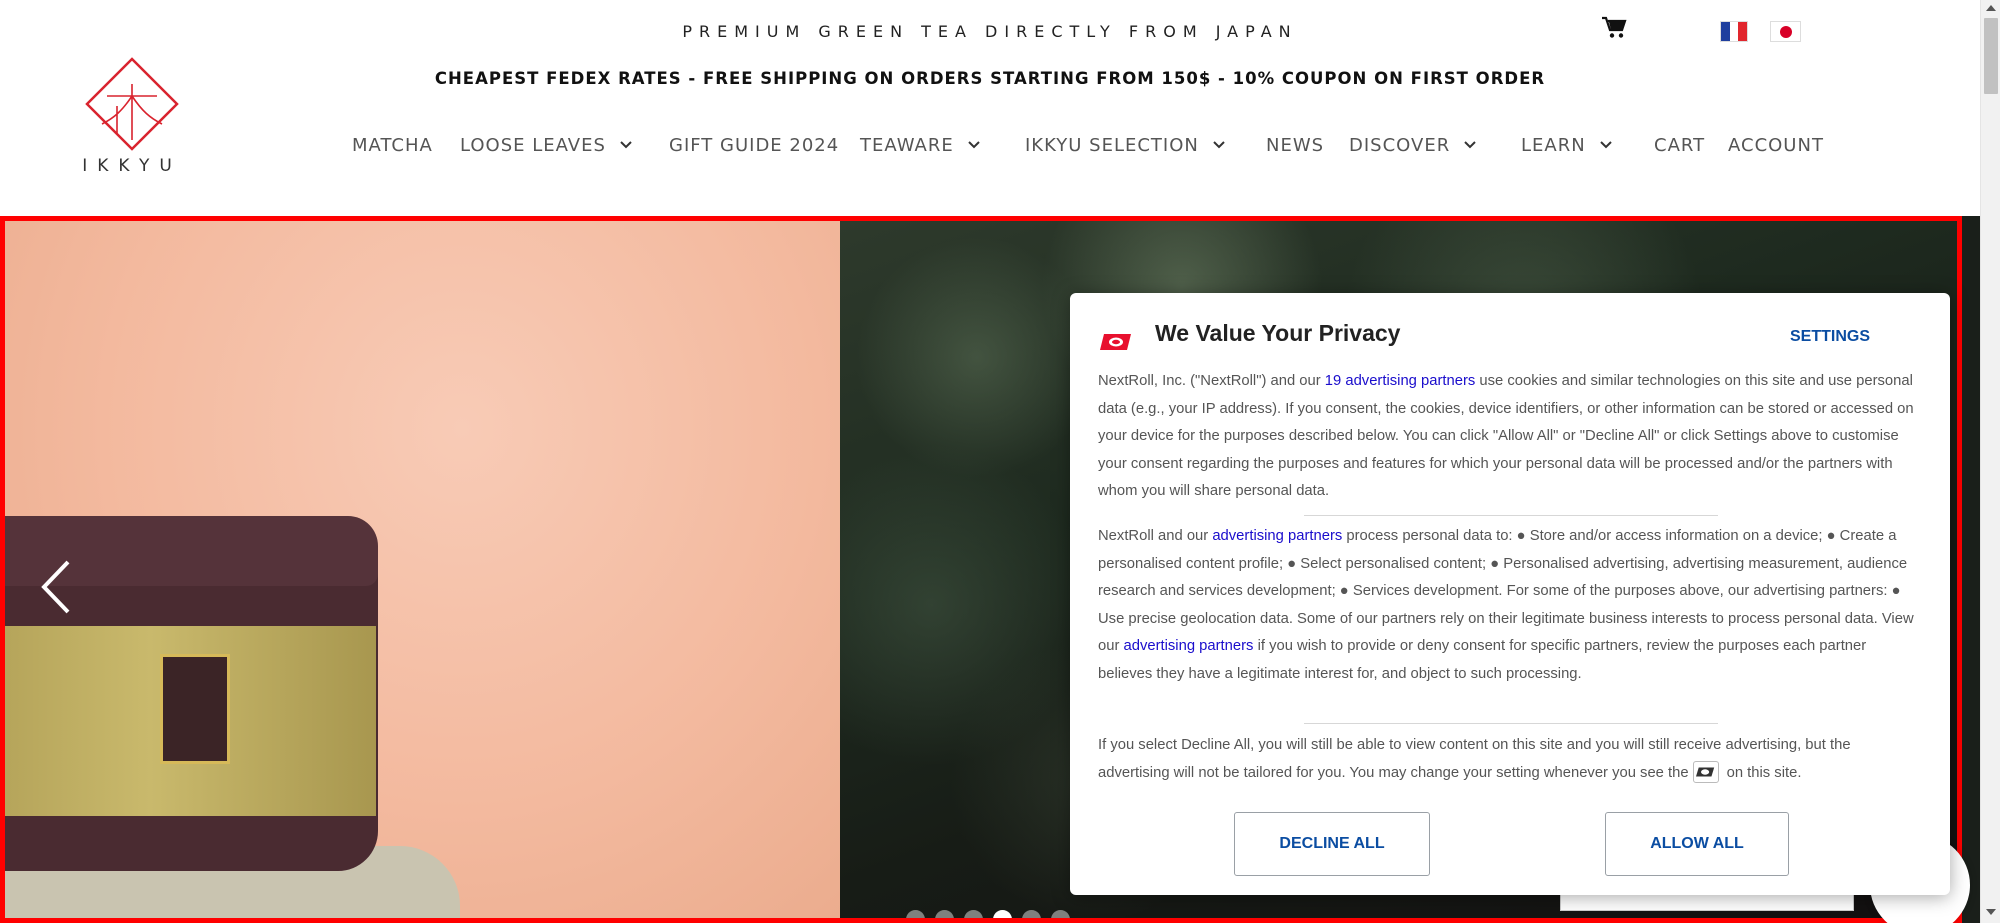 The width and height of the screenshot is (2000, 923). Describe the element at coordinates (1764, 772) in the screenshot. I see `text: on this site.` at that location.